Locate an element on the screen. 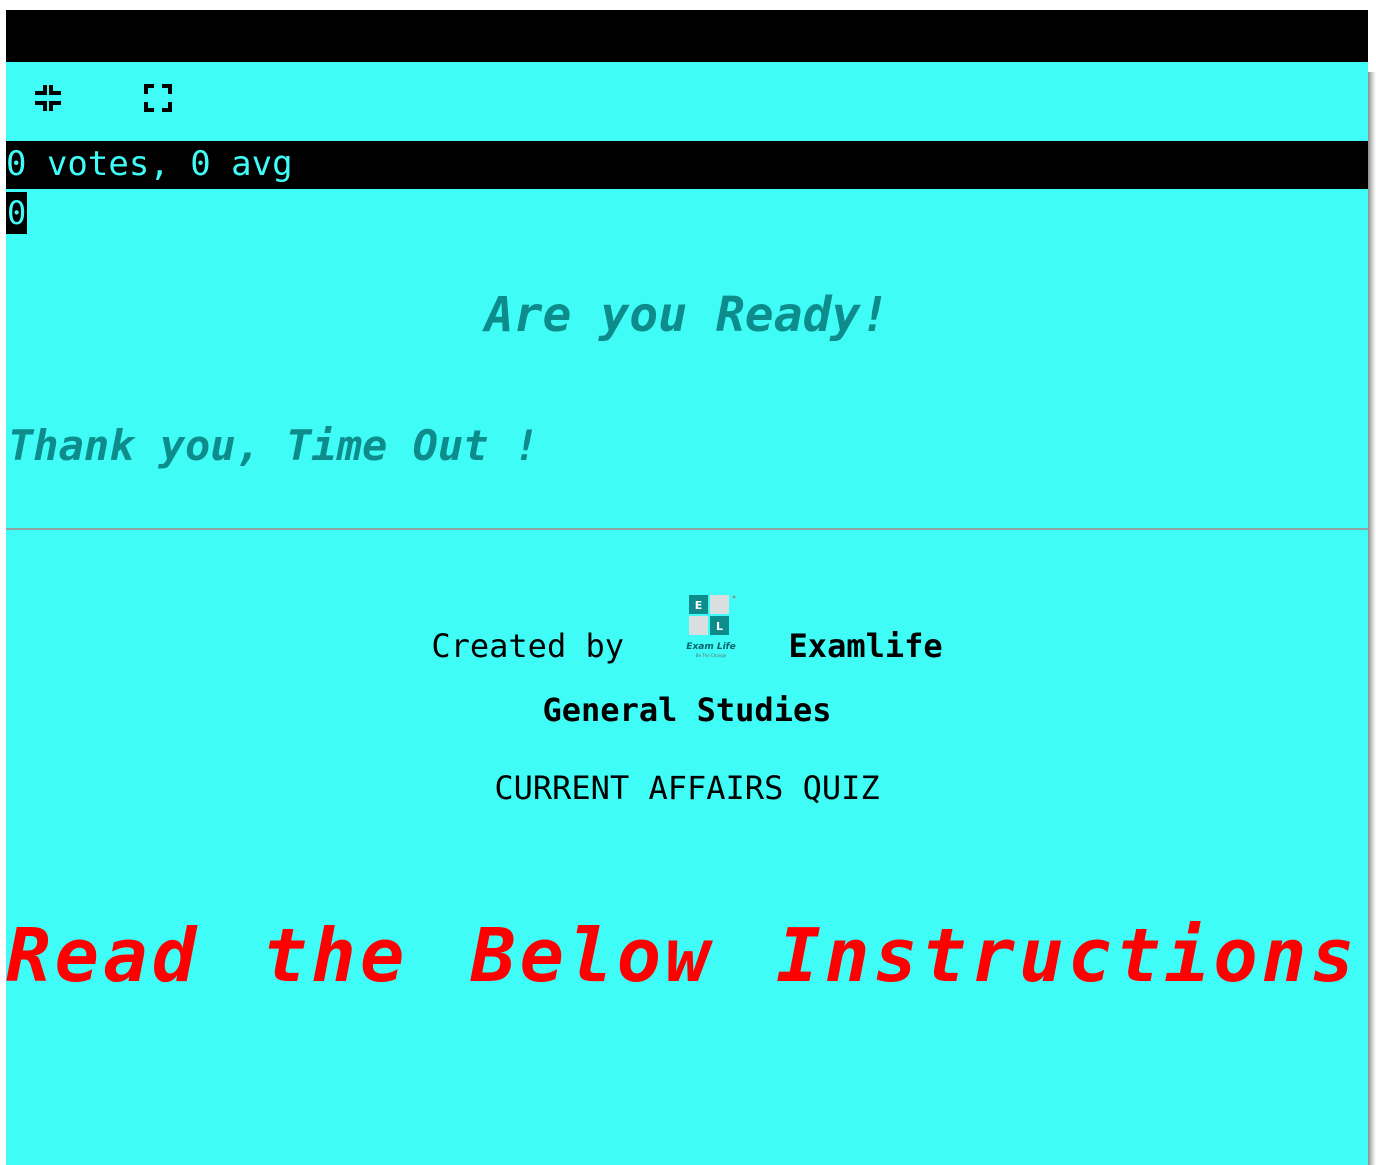  quiz-title: CURRENT AFFAIRS QUIZ is located at coordinates (687, 788).